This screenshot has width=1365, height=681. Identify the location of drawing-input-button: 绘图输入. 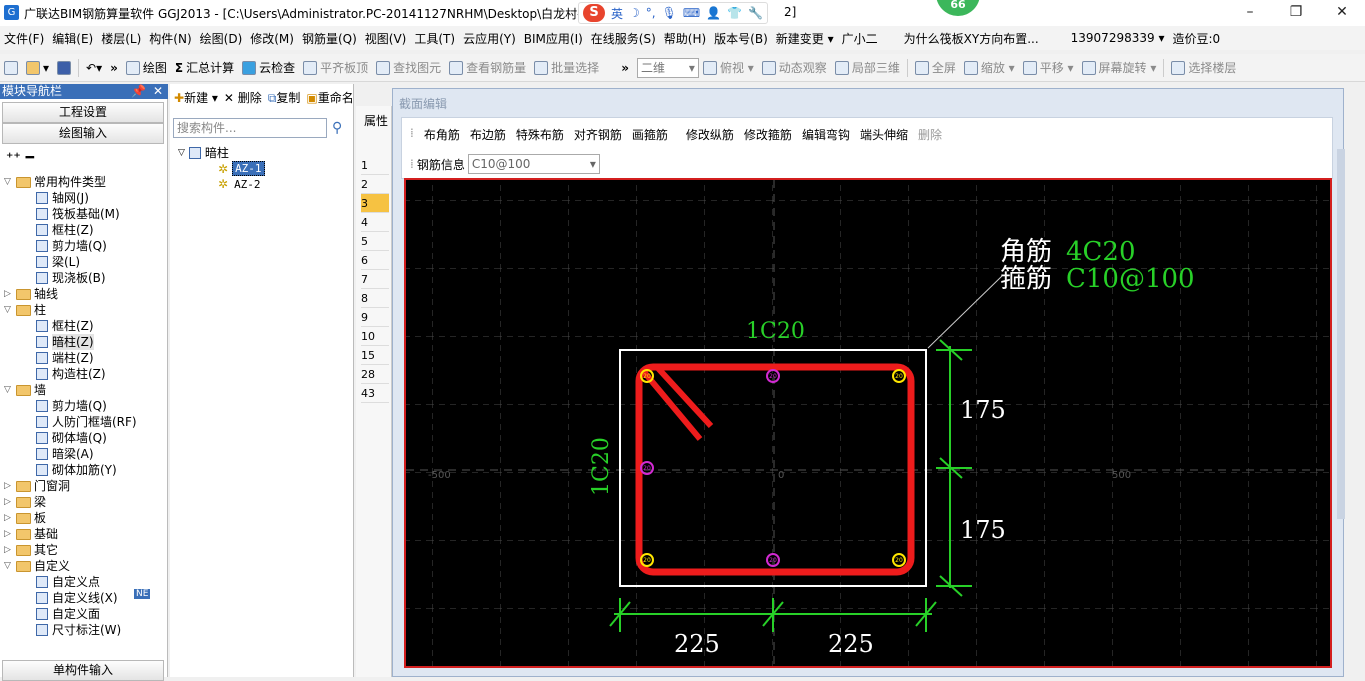
(83, 133).